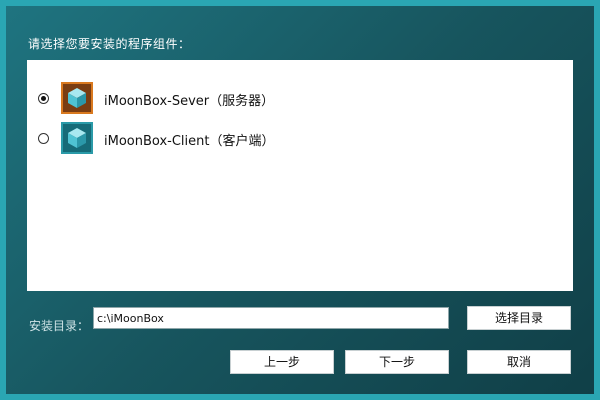 The width and height of the screenshot is (600, 400). Describe the element at coordinates (109, 44) in the screenshot. I see `component-prompt: 请选择您要安装的程序组件：` at that location.